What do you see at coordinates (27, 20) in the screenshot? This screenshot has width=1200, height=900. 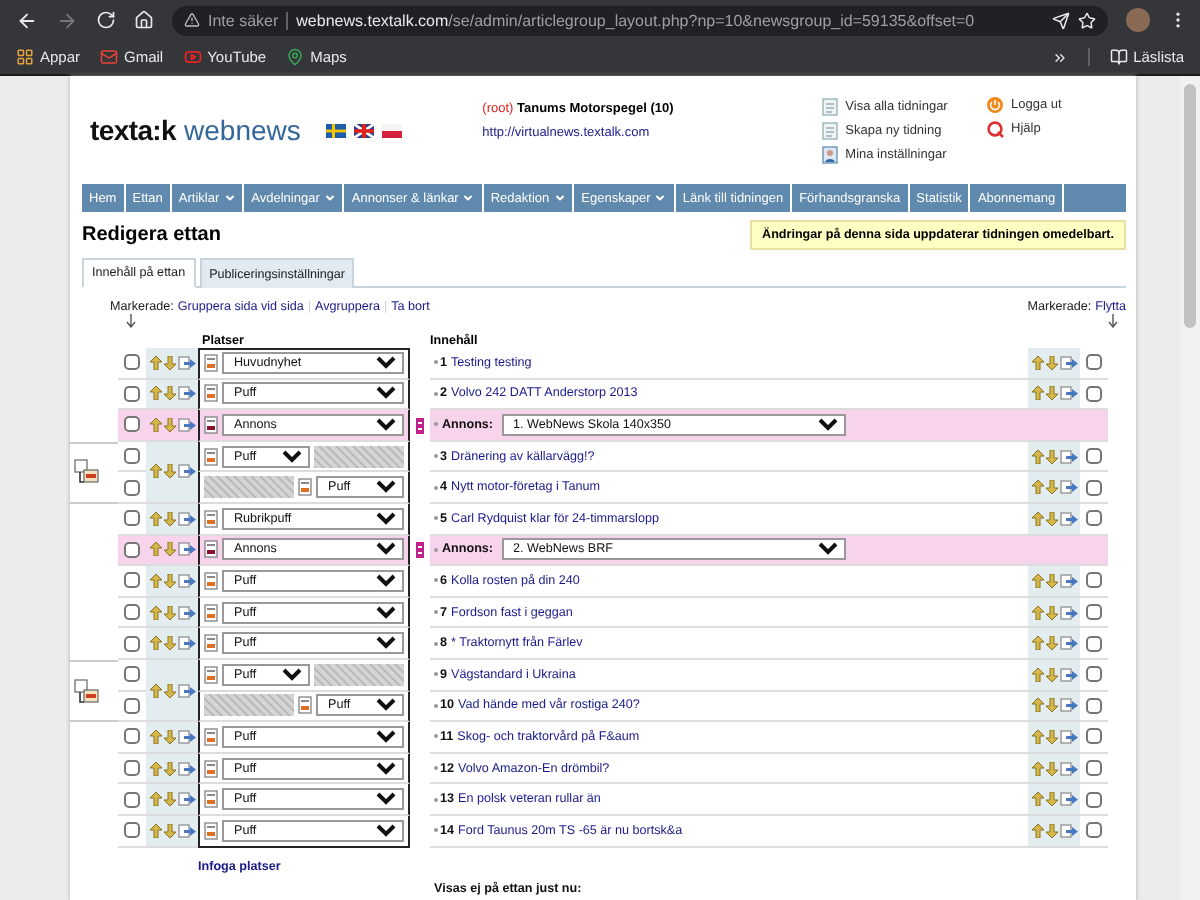 I see `back-icon` at bounding box center [27, 20].